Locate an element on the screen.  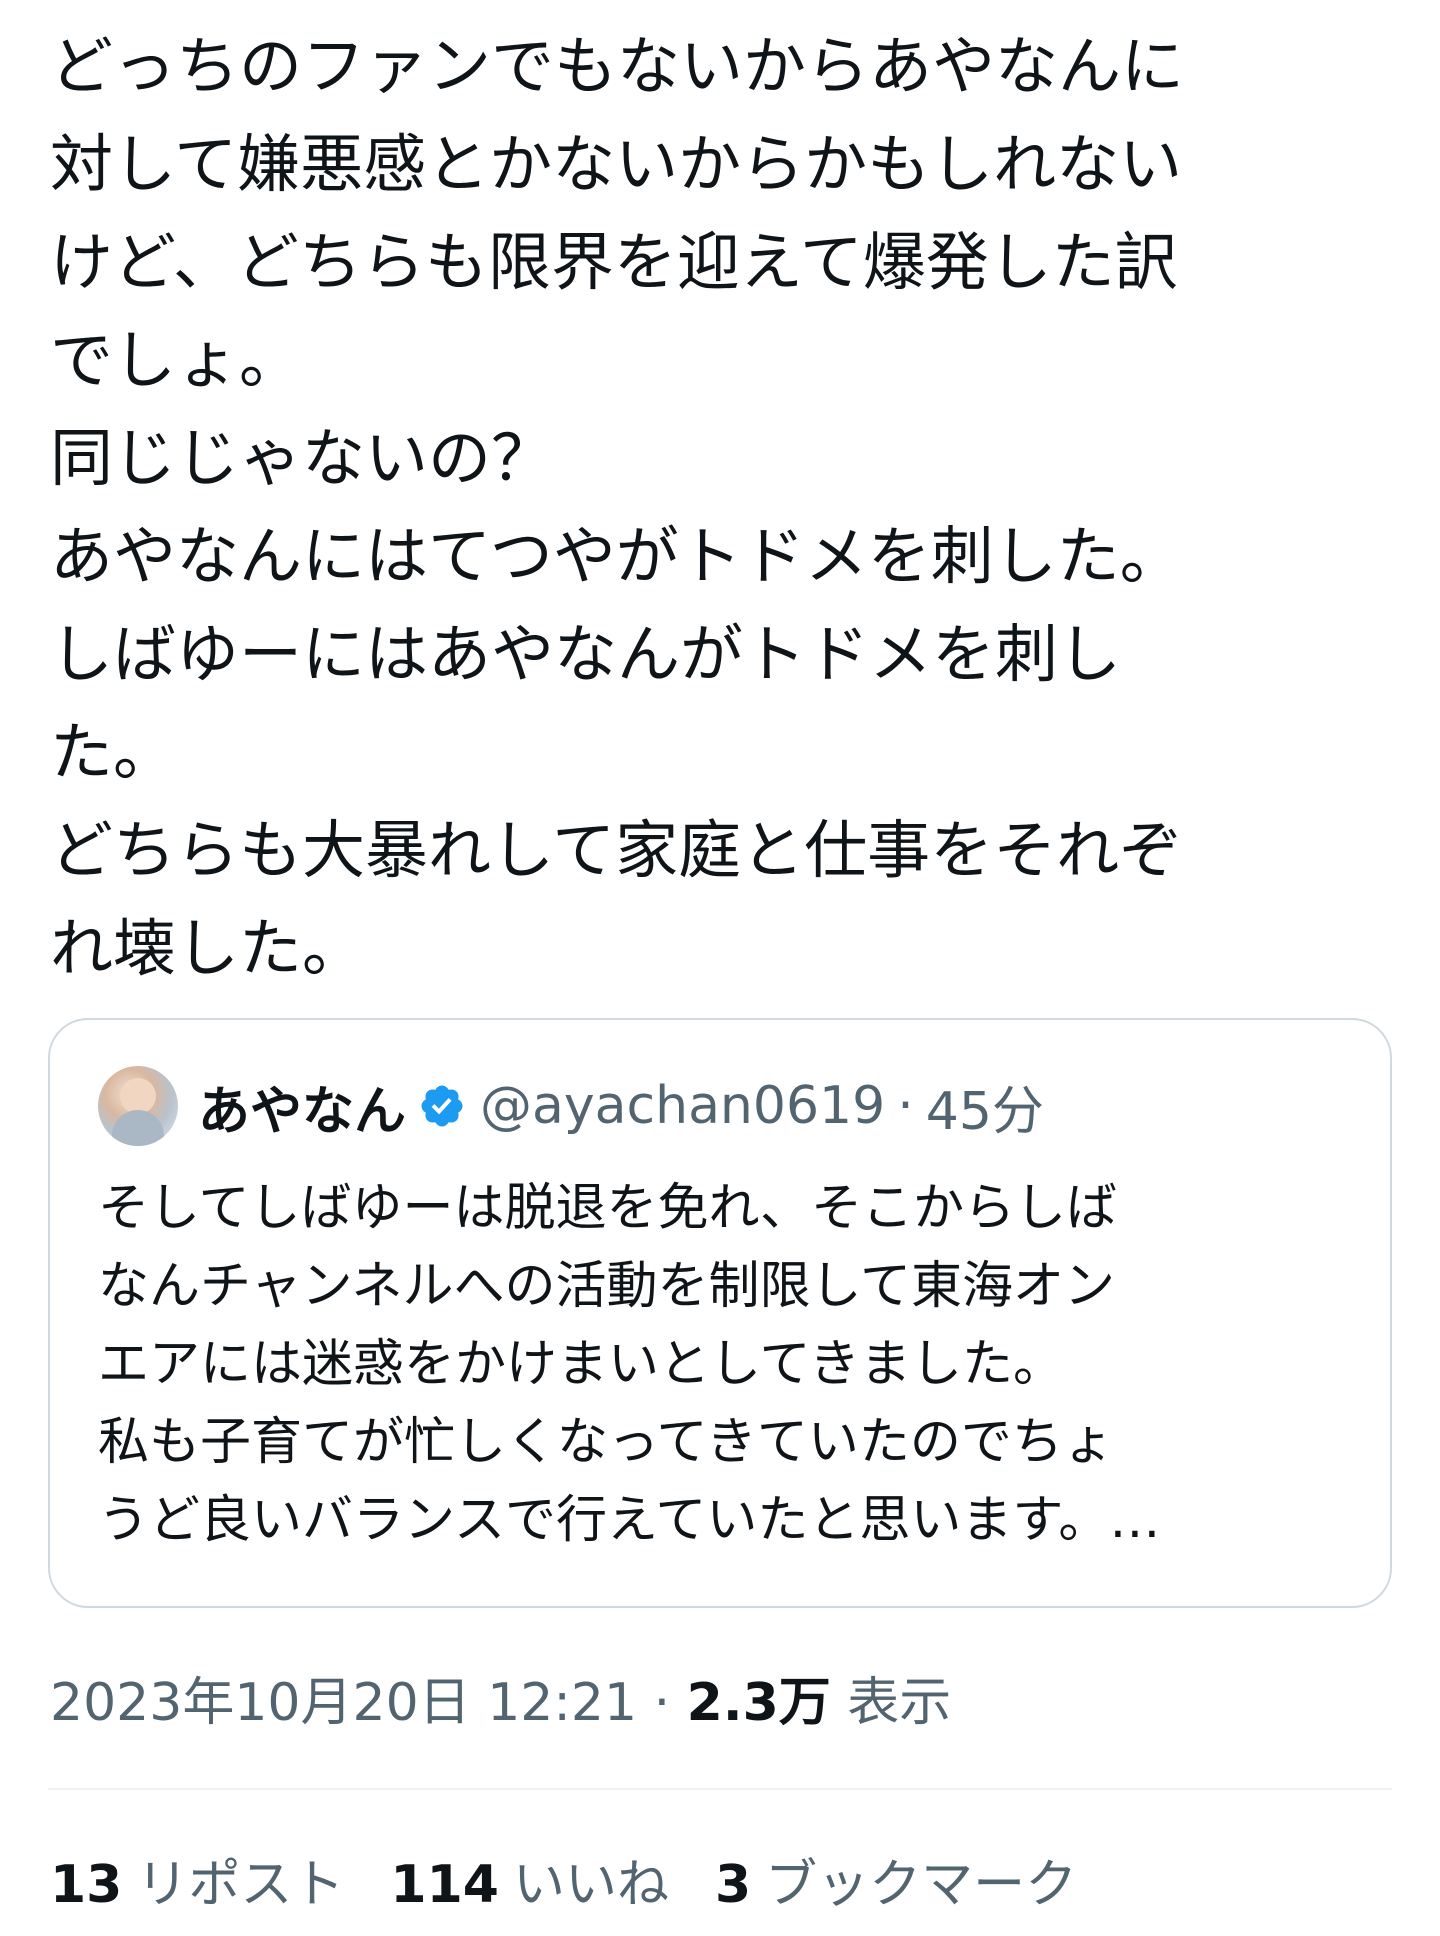
engagement-stats: 13 リポスト 114 いいね 3 ブックマーク is located at coordinates (586, 1879).